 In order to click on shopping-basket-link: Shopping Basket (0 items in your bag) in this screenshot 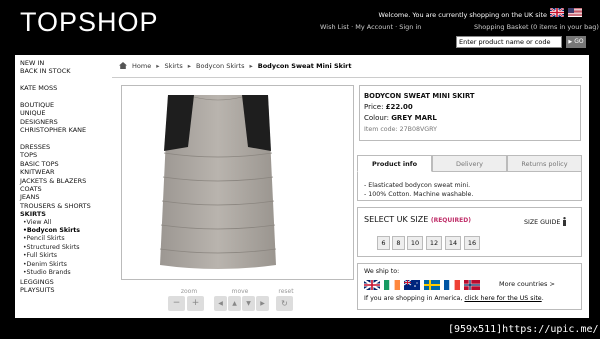, I will do `click(536, 27)`.